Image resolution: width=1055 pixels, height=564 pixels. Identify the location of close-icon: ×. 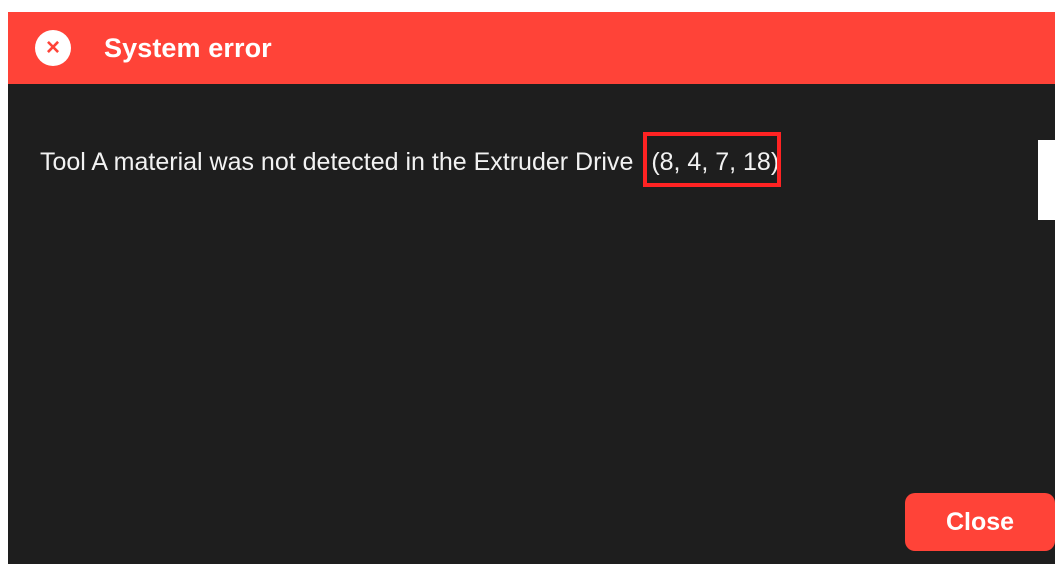
(53, 48).